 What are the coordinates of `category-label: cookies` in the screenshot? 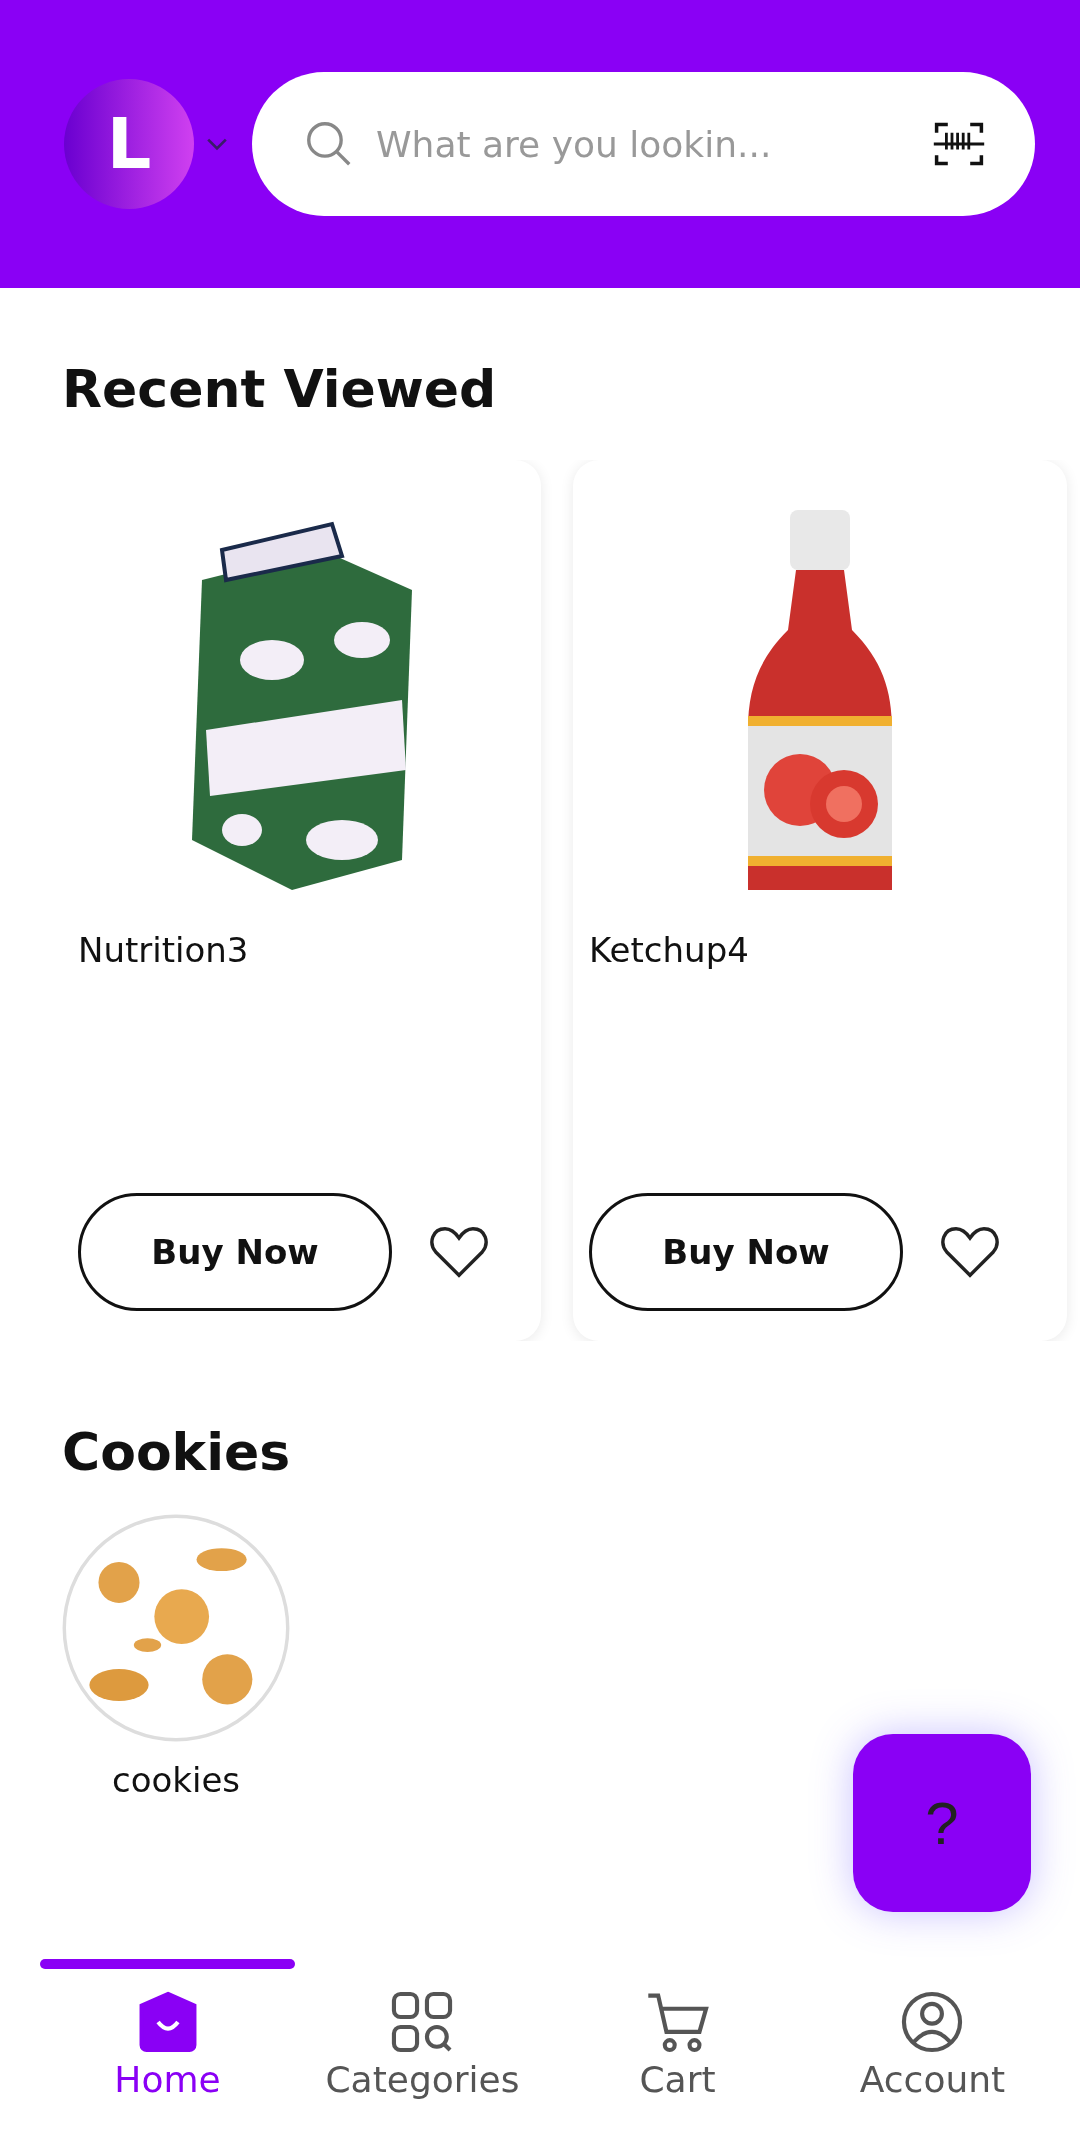 It's located at (176, 1779).